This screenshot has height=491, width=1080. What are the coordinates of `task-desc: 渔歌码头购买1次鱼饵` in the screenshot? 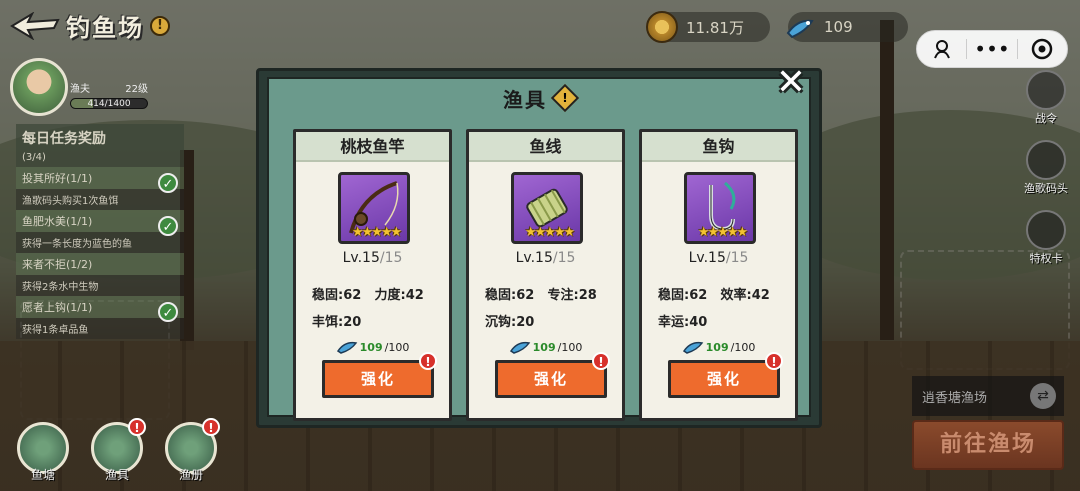 It's located at (100, 199).